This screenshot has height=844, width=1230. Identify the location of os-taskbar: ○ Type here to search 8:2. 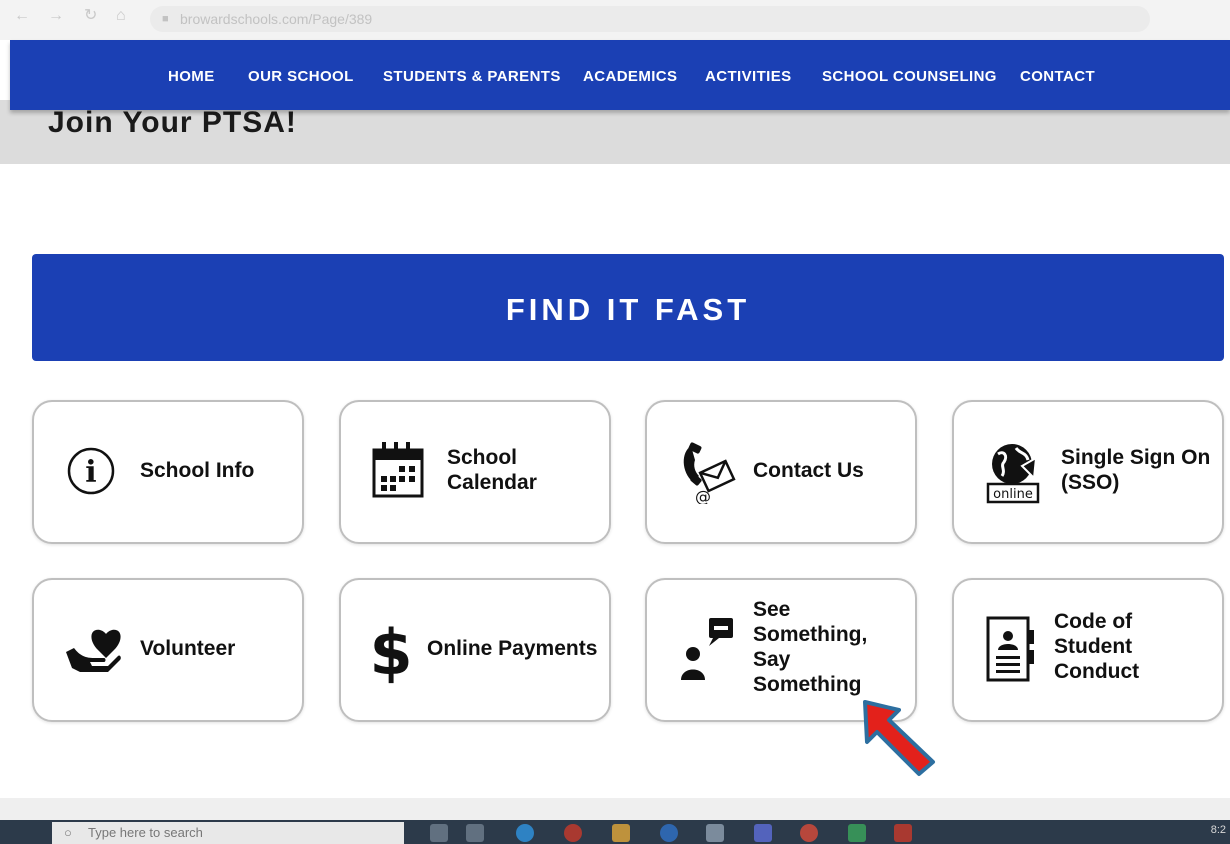
(615, 832).